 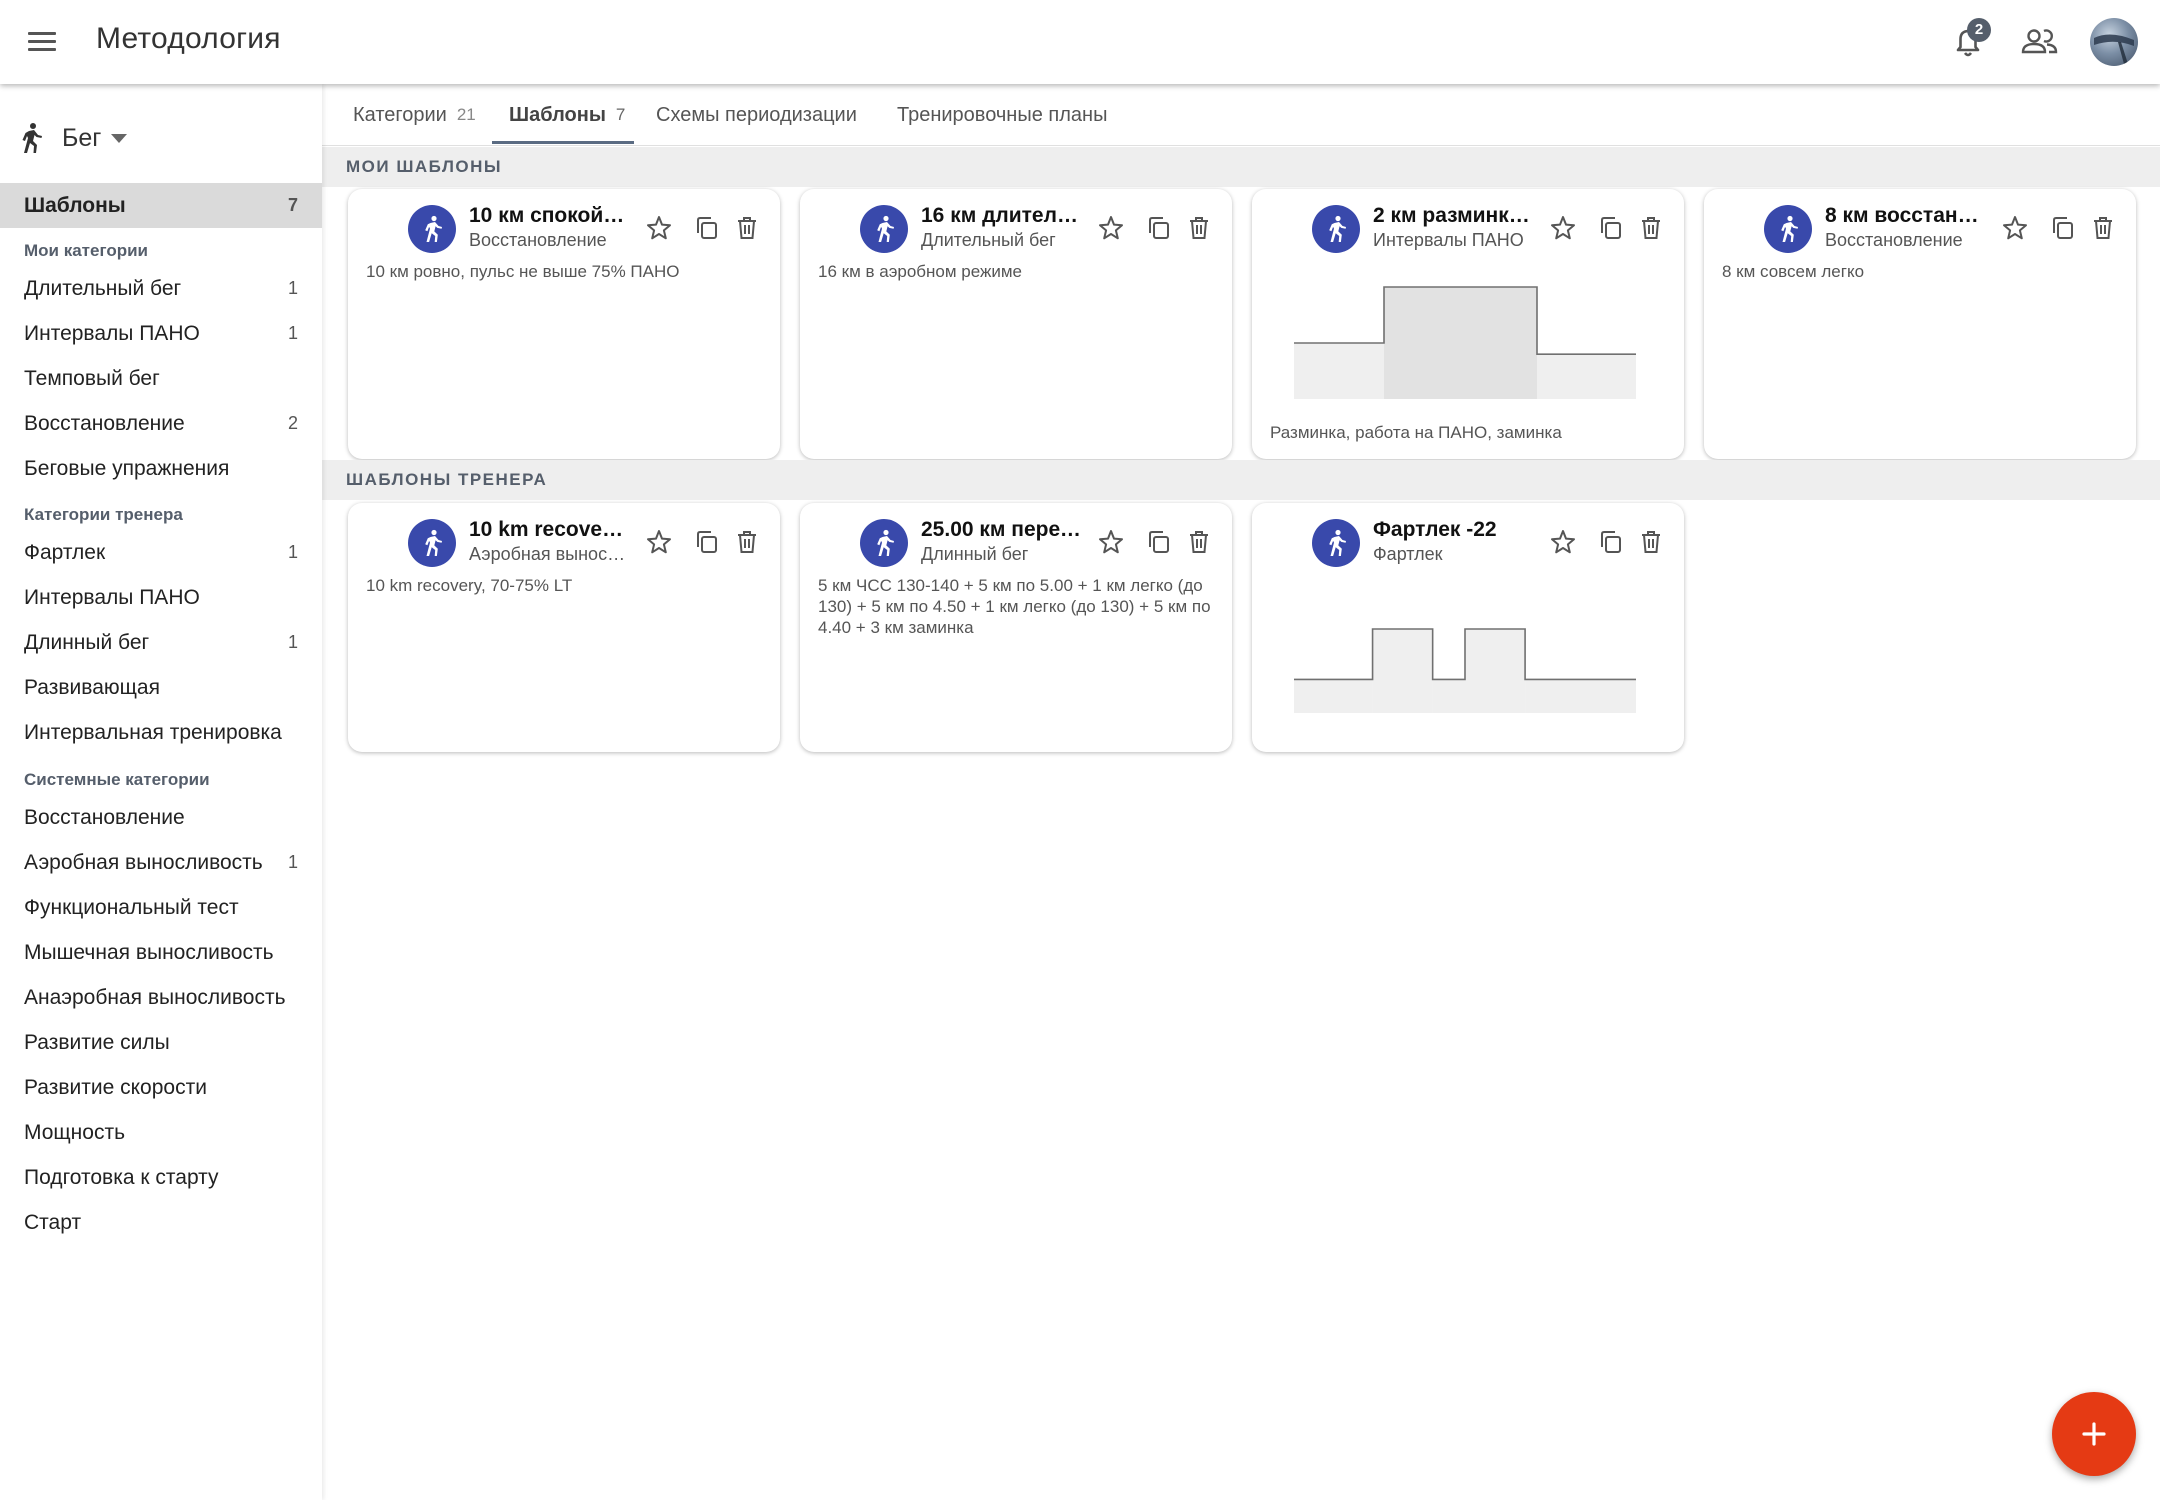 What do you see at coordinates (1241, 480) in the screenshot?
I see `section-header-coach-templates: ШАБЛОНЫ ТРЕНЕРА` at bounding box center [1241, 480].